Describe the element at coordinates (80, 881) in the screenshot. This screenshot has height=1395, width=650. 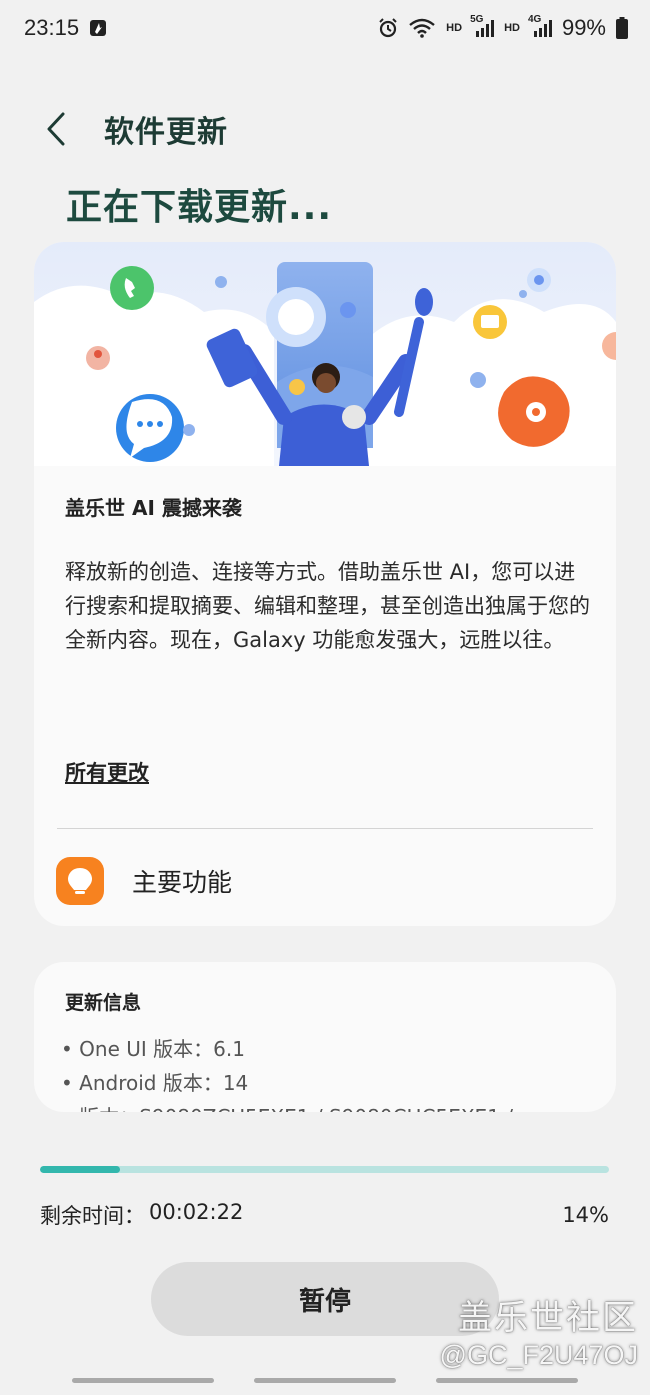
I see `lightbulb-icon` at that location.